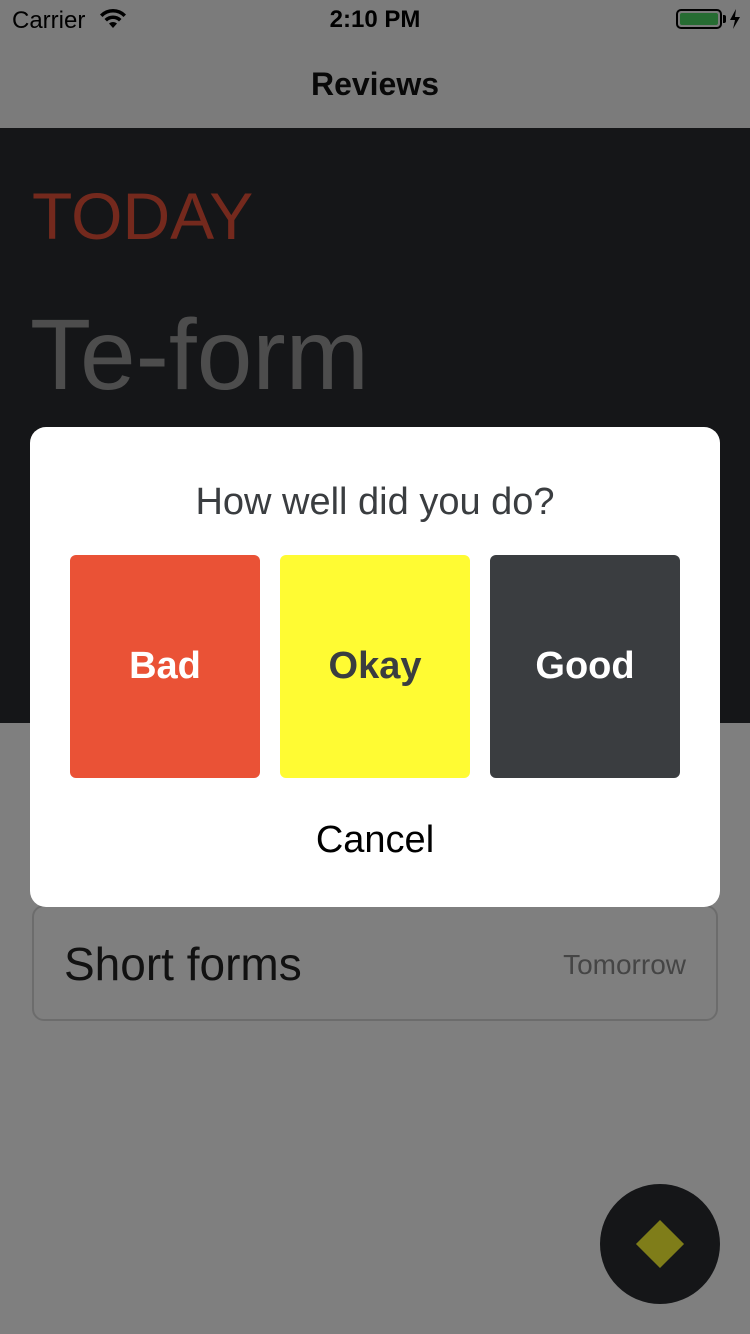  What do you see at coordinates (585, 666) in the screenshot?
I see `good-button: Good` at bounding box center [585, 666].